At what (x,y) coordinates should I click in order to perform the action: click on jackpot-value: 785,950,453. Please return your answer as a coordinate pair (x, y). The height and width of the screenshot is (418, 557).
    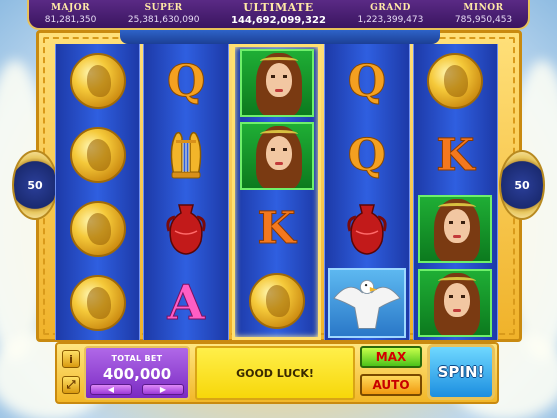
    Looking at the image, I should click on (483, 19).